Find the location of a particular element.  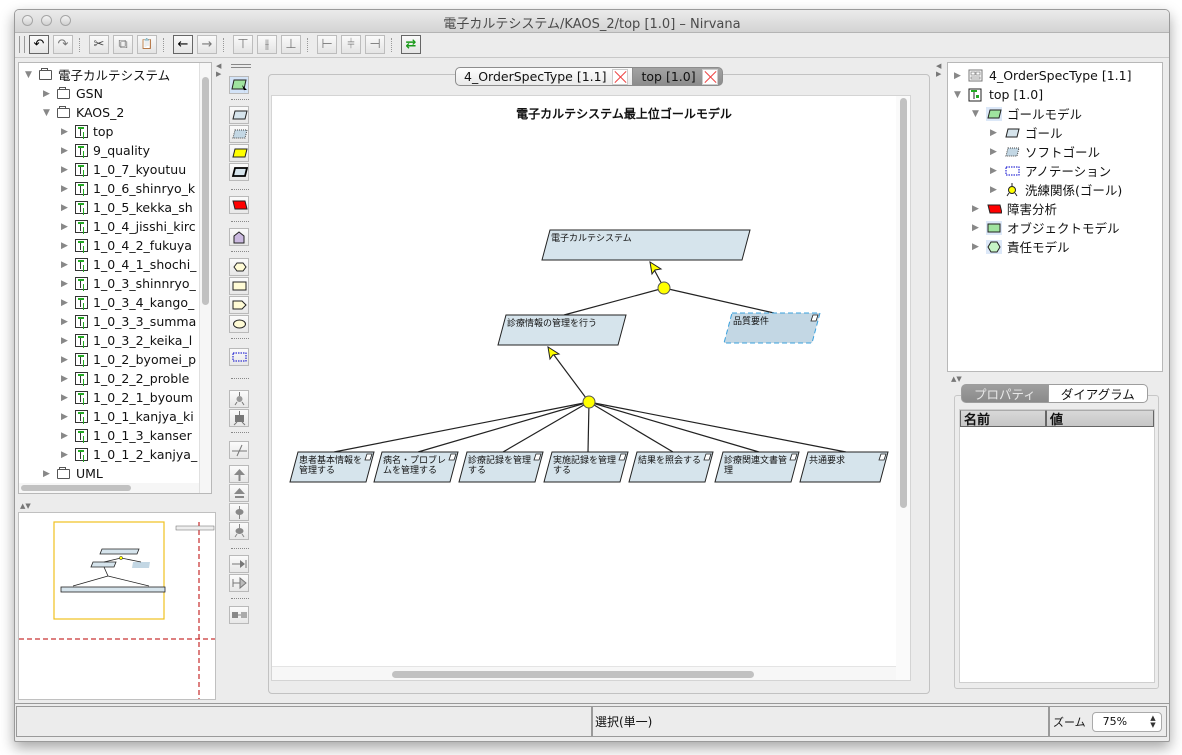

canvas-vertical-scrollbar is located at coordinates (903, 388).